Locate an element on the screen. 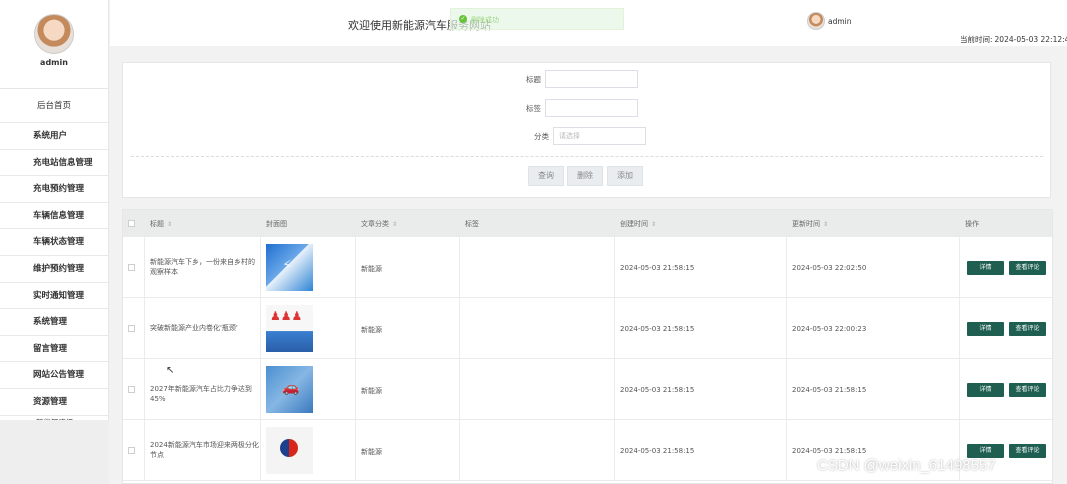  title-label: 标题 is located at coordinates (533, 79).